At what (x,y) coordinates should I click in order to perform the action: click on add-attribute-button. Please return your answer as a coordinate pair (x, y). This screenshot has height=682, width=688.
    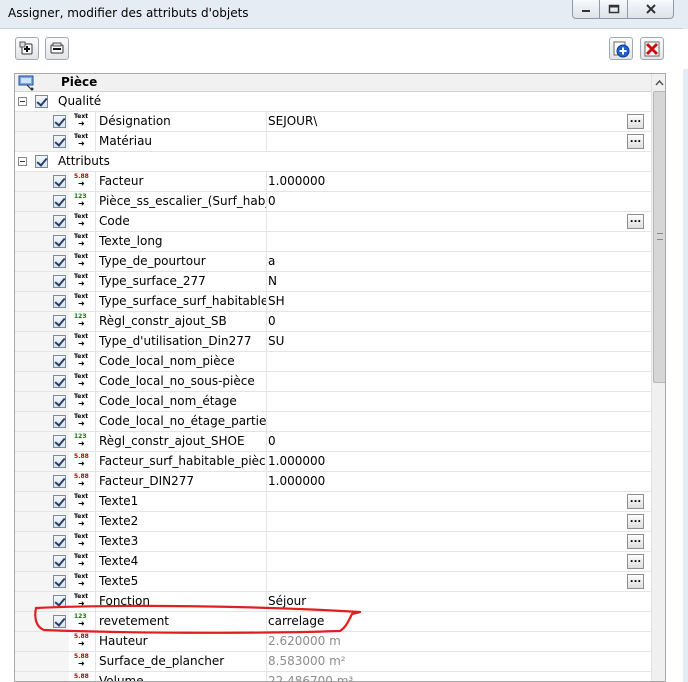
    Looking at the image, I should click on (621, 48).